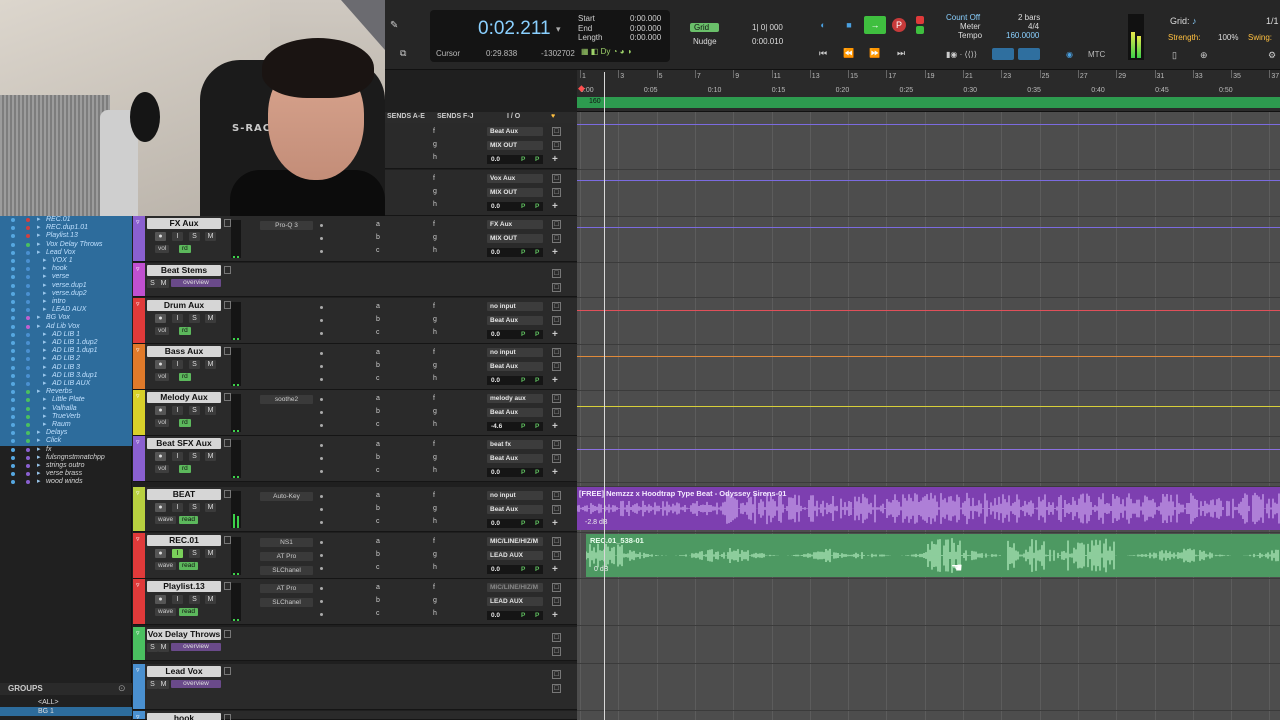  What do you see at coordinates (961, 54) in the screenshot?
I see `midi-controls-icon: ▮◉ · ⟨⟨⟩⟩` at bounding box center [961, 54].